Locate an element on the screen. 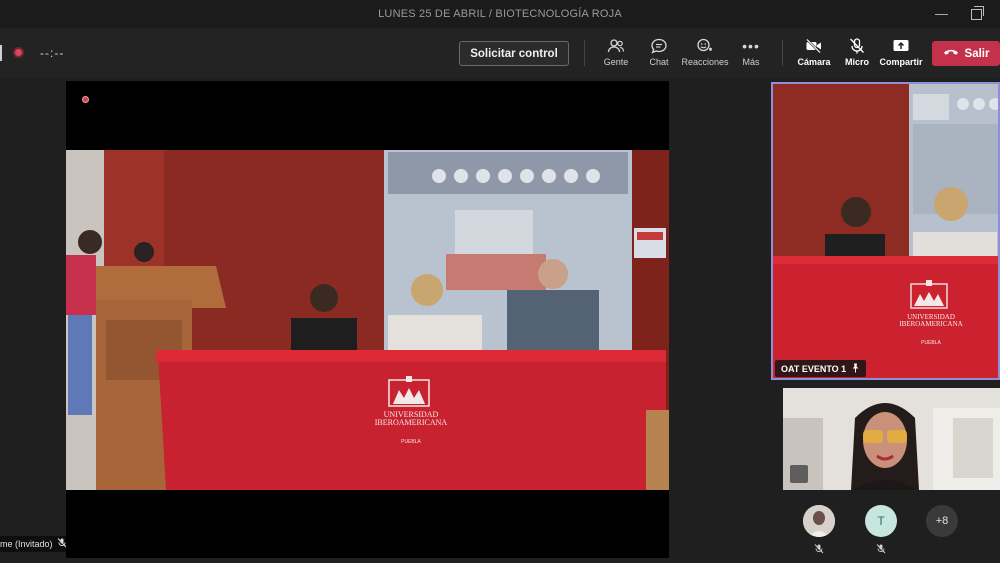  room-name: OAT EVENTO 1 is located at coordinates (814, 368).